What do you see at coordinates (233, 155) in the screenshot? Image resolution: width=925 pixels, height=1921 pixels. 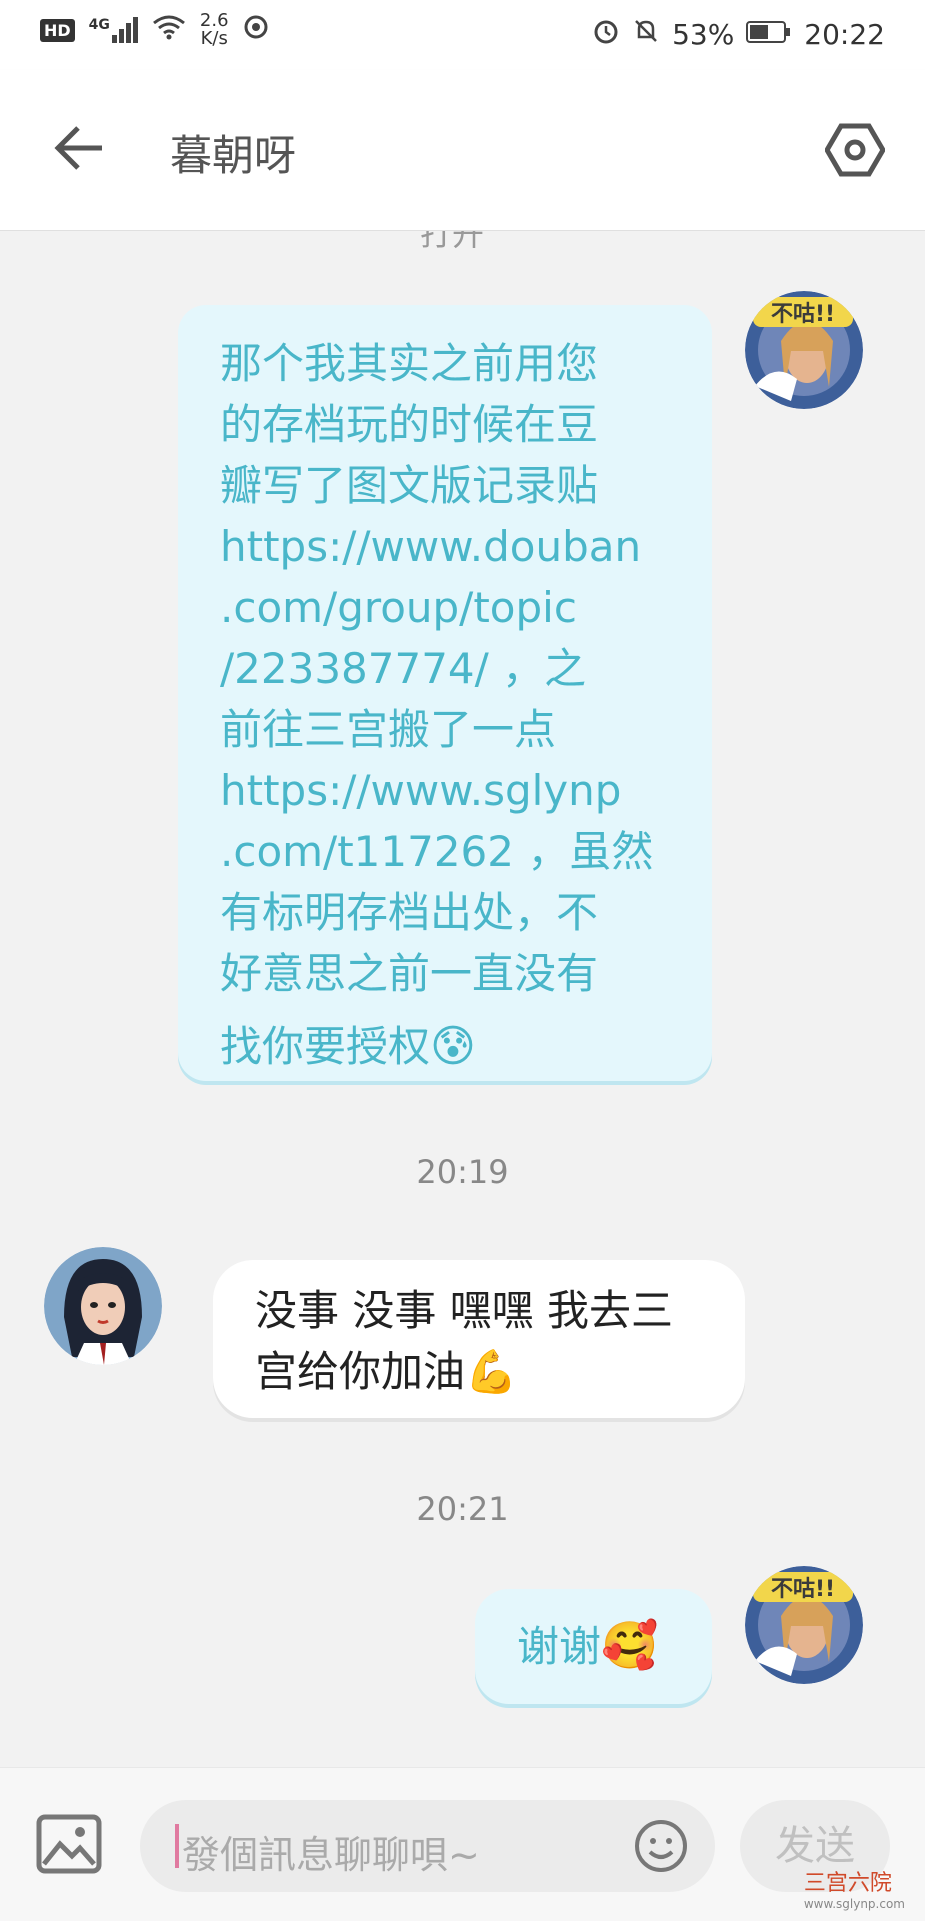 I see `chat-title: 暮朝呀` at bounding box center [233, 155].